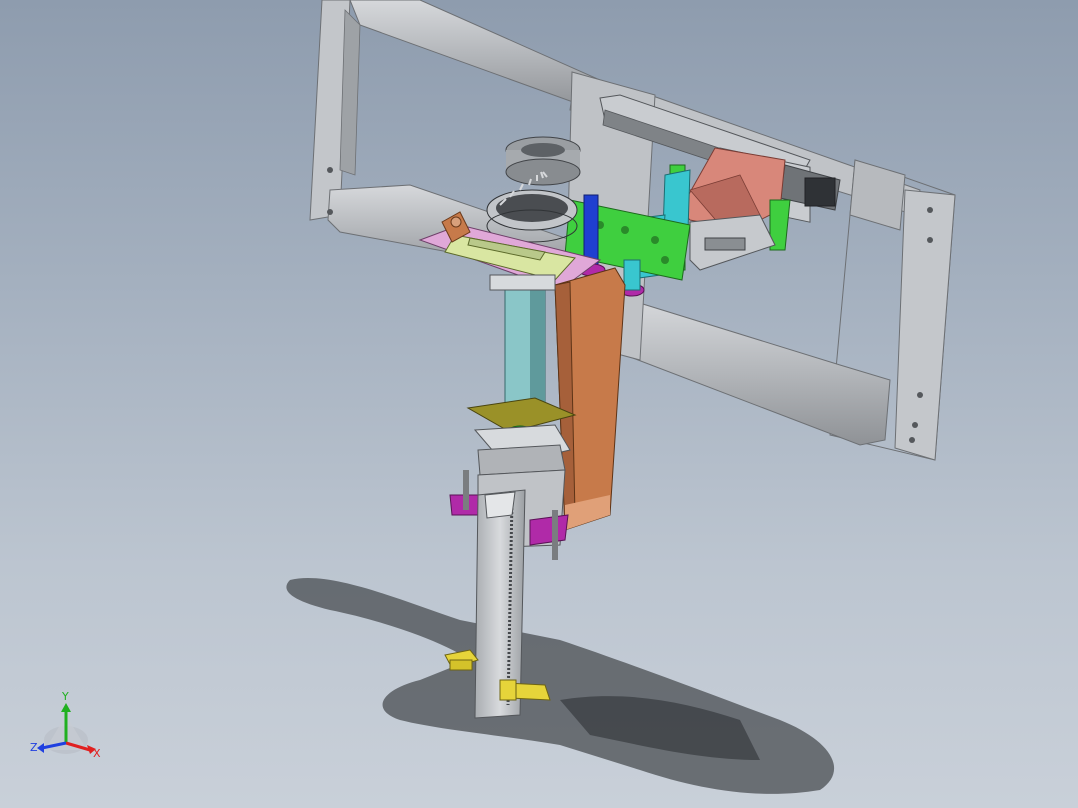 The width and height of the screenshot is (1078, 808). Describe the element at coordinates (40, 748) in the screenshot. I see `z-axis-arrow` at that location.